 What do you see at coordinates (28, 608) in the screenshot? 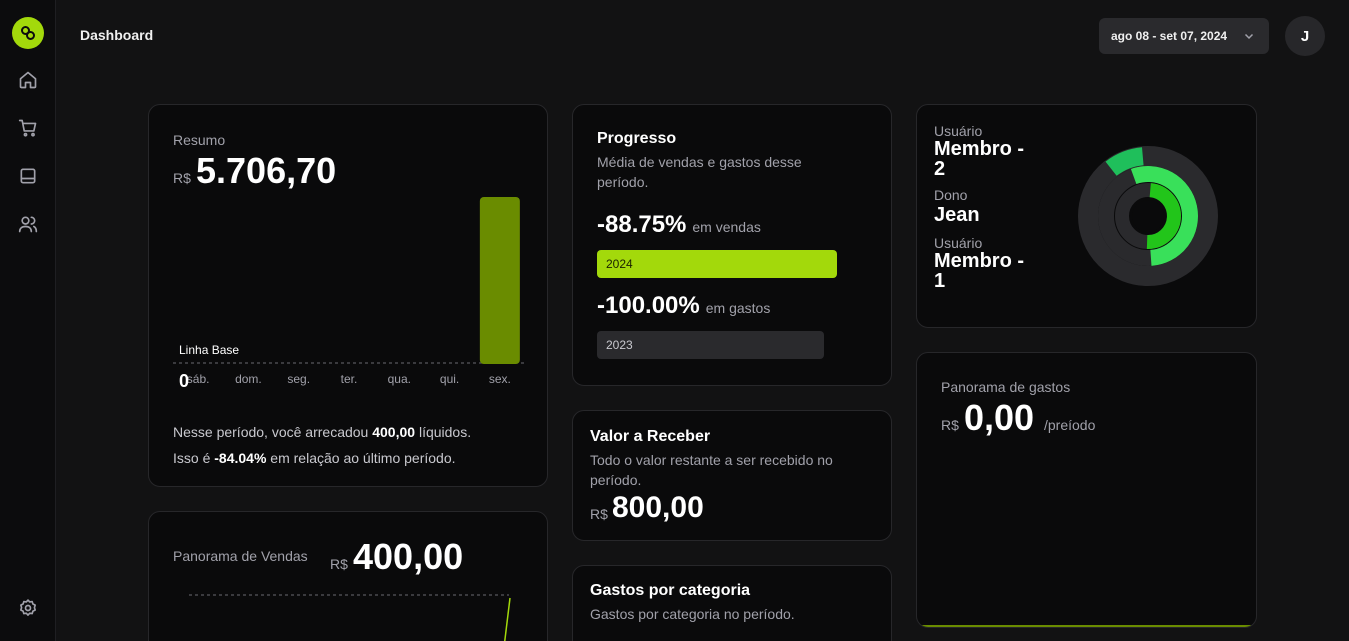
I see `settings-icon` at bounding box center [28, 608].